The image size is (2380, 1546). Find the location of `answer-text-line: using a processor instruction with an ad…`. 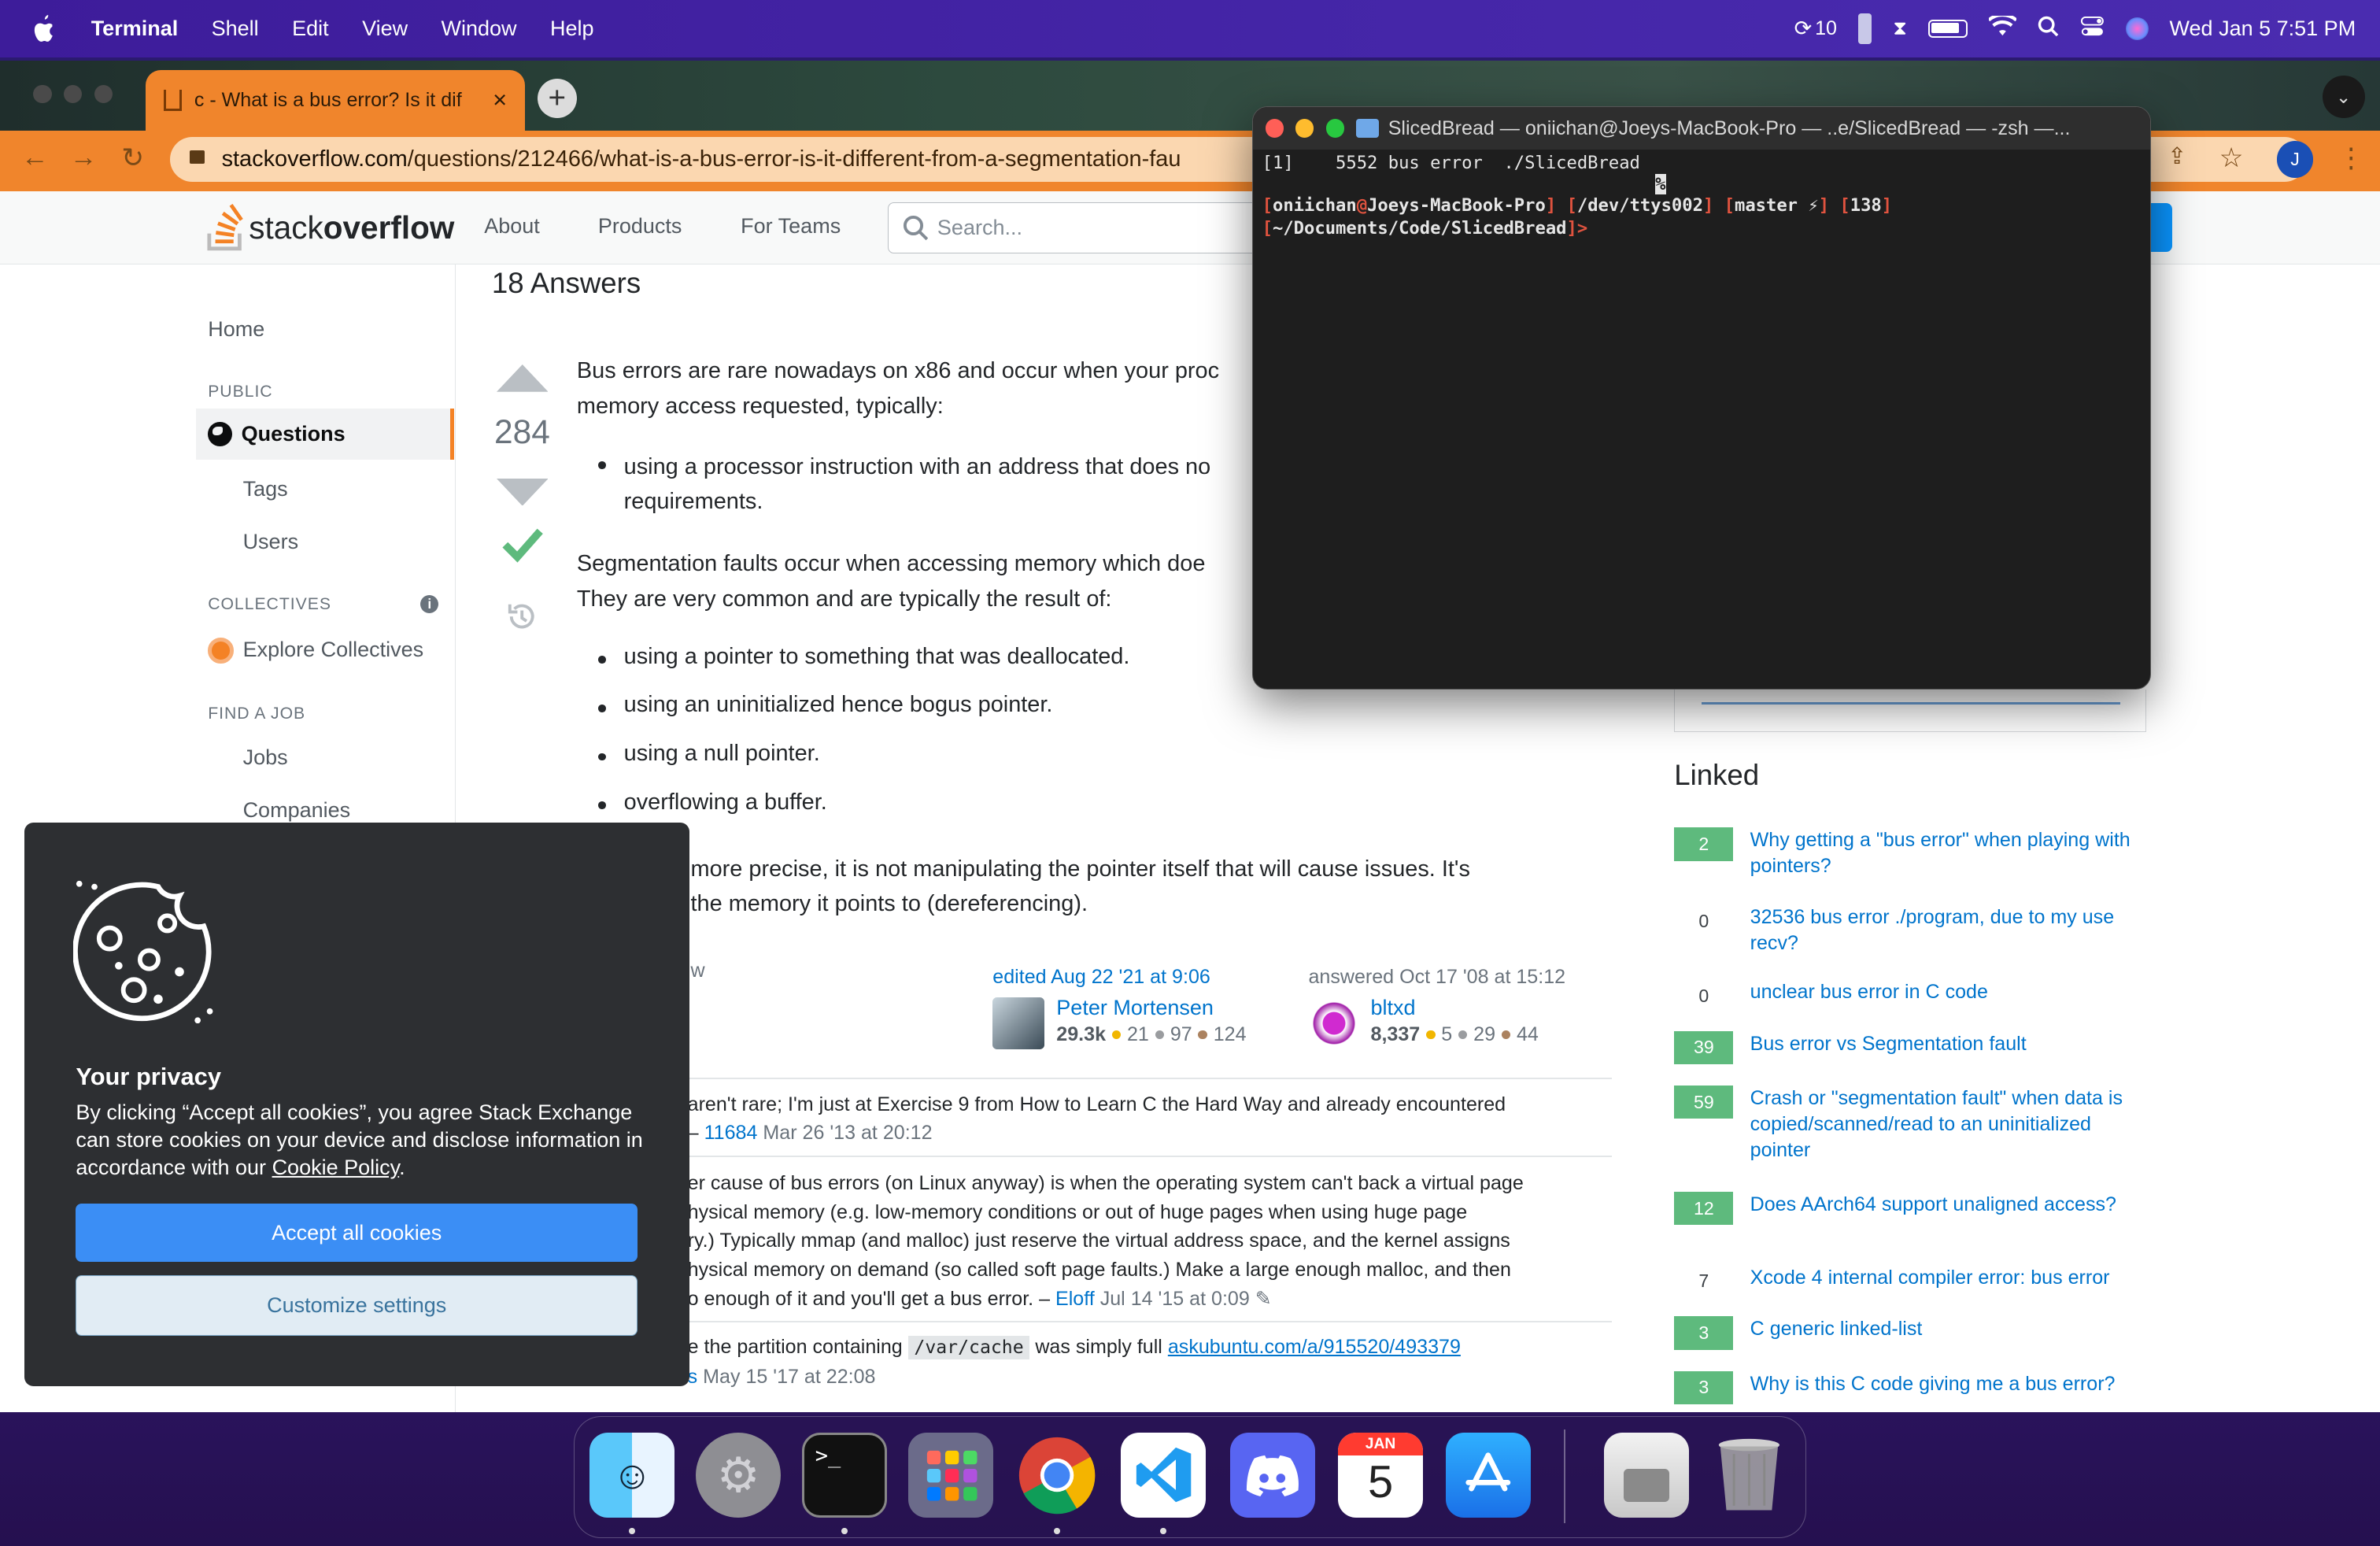

answer-text-line: using a processor instruction with an ad… is located at coordinates (917, 466).